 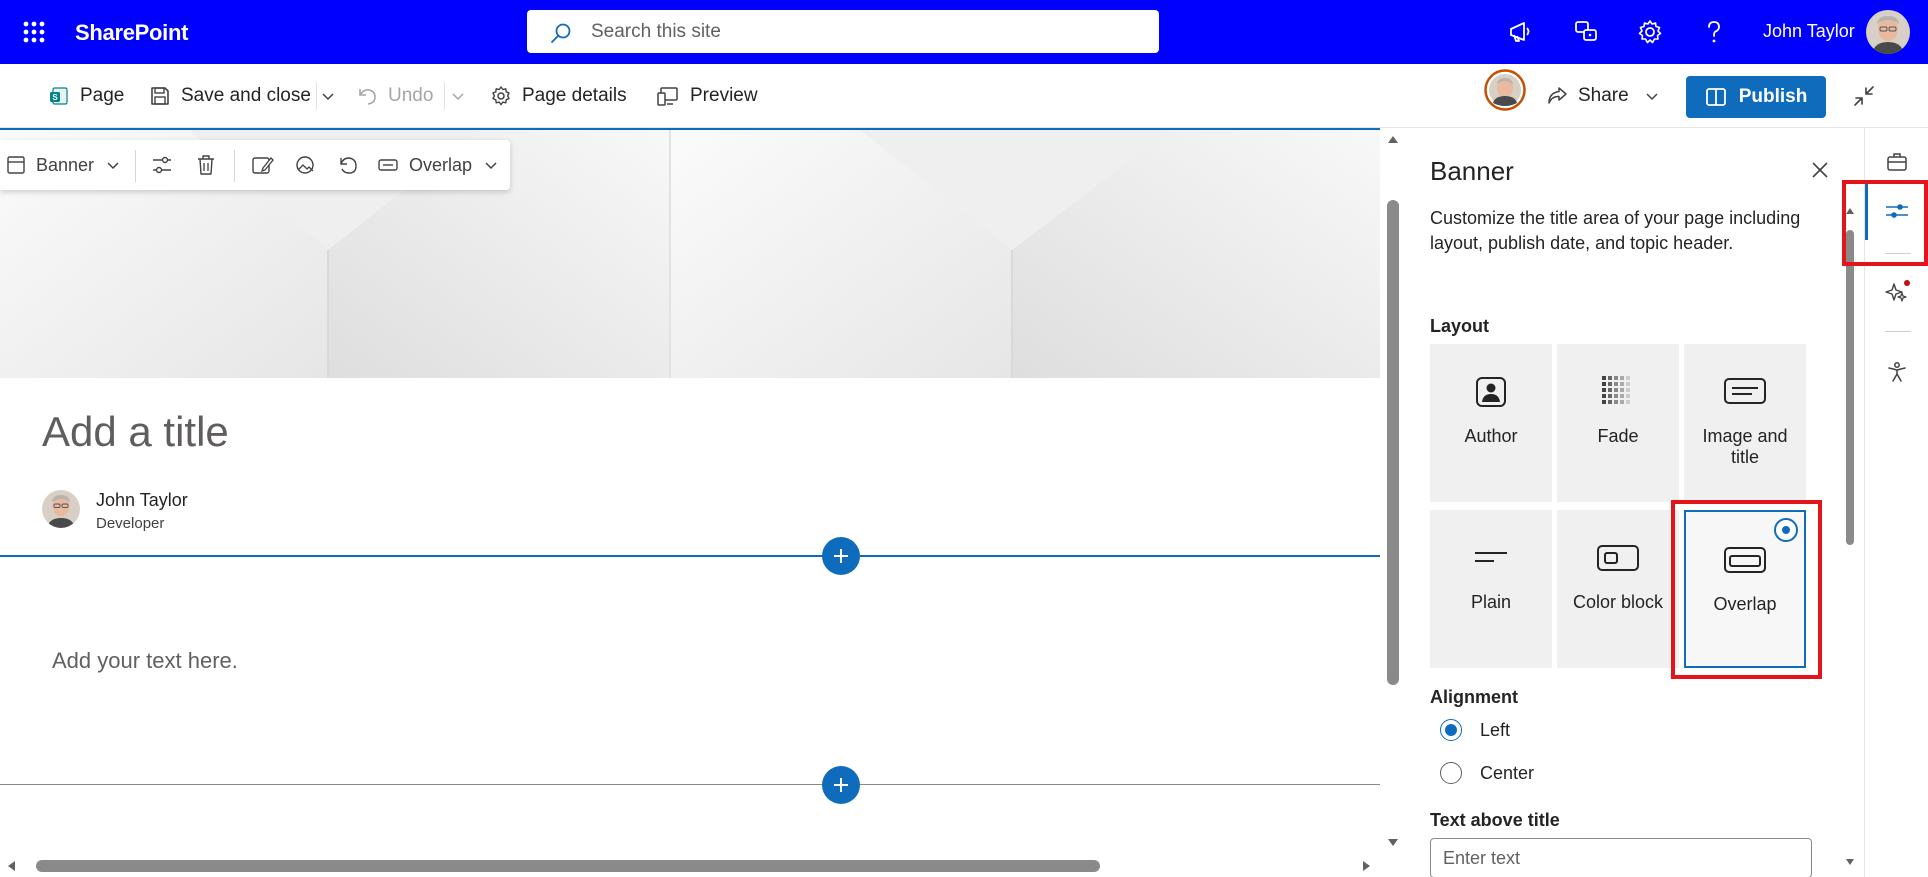 I want to click on page-title: Add a title, so click(x=135, y=432).